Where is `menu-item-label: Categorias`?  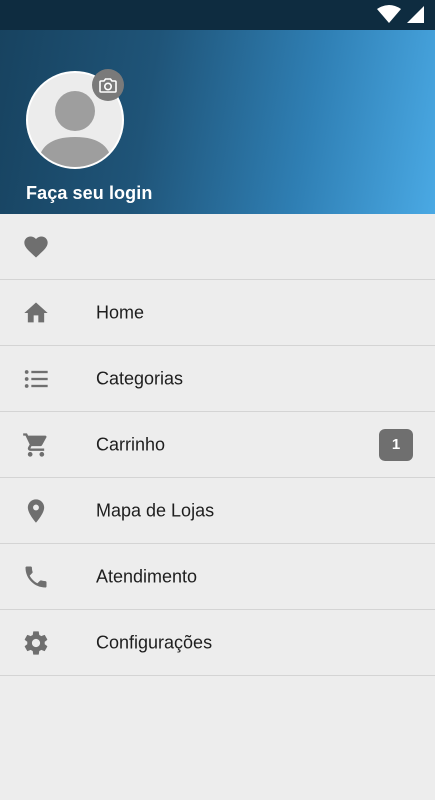
menu-item-label: Categorias is located at coordinates (140, 378).